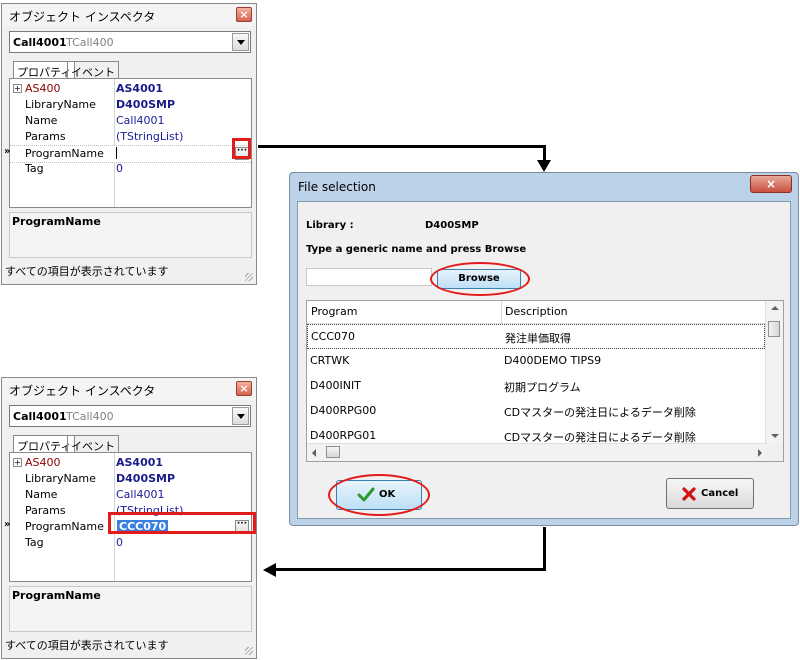 This screenshot has height=660, width=800. I want to click on instruction-text: Type a generic name and press Browse, so click(416, 249).